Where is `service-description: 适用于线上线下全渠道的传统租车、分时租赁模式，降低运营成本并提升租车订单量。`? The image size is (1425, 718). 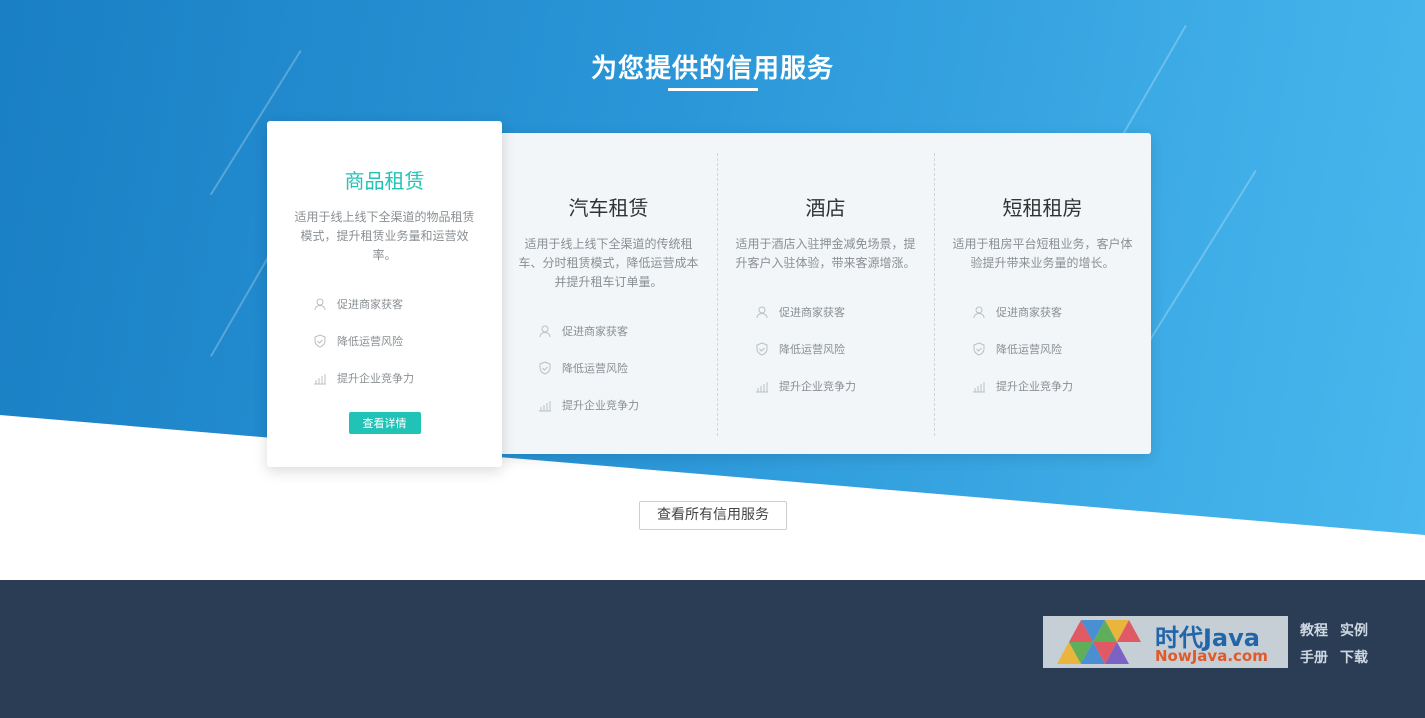
service-description: 适用于线上线下全渠道的传统租车、分时租赁模式，降低运营成本并提升租车订单量。 is located at coordinates (608, 263).